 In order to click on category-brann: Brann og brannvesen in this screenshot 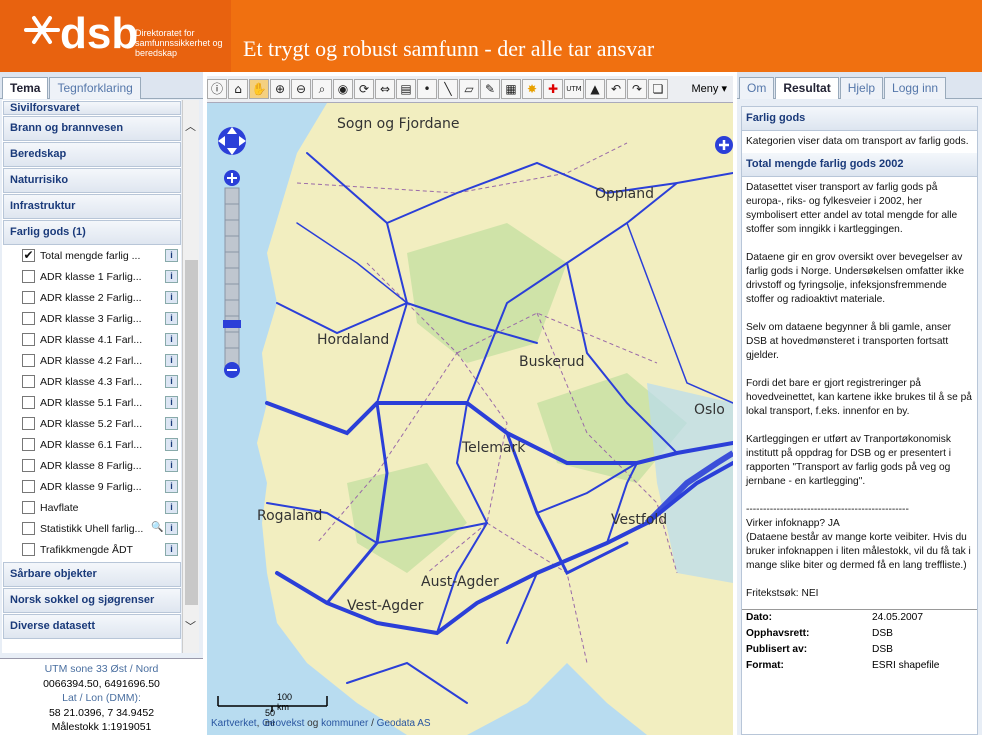, I will do `click(92, 128)`.